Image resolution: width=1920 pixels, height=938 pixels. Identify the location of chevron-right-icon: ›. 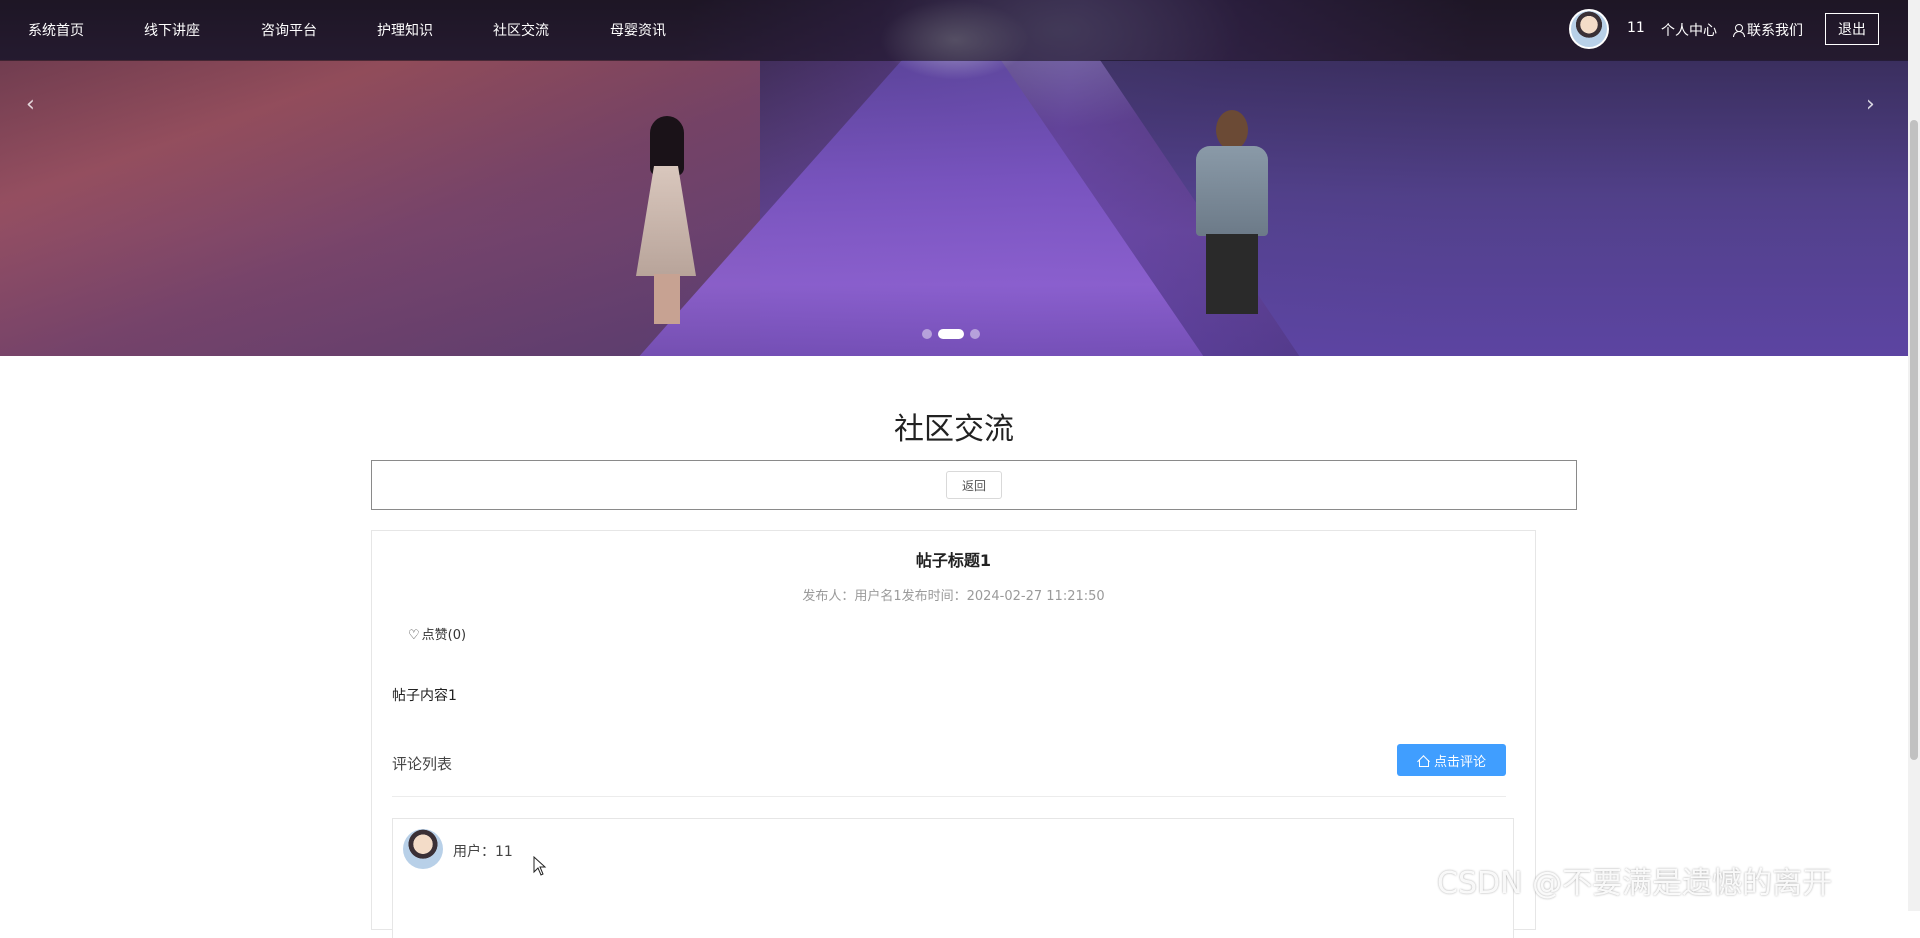
(1870, 104).